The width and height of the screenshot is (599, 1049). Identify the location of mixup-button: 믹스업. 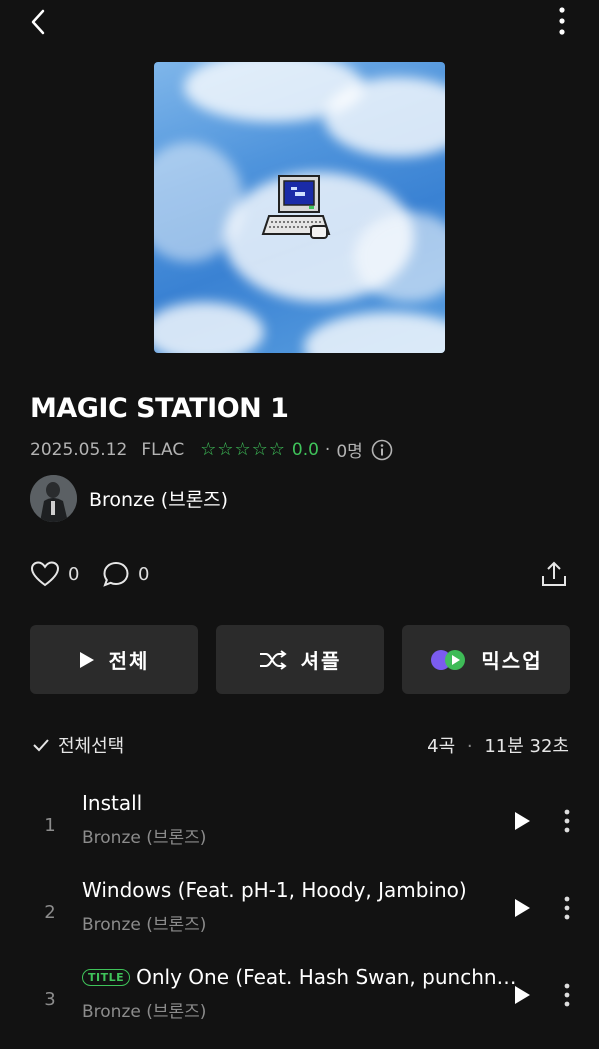
(486, 659).